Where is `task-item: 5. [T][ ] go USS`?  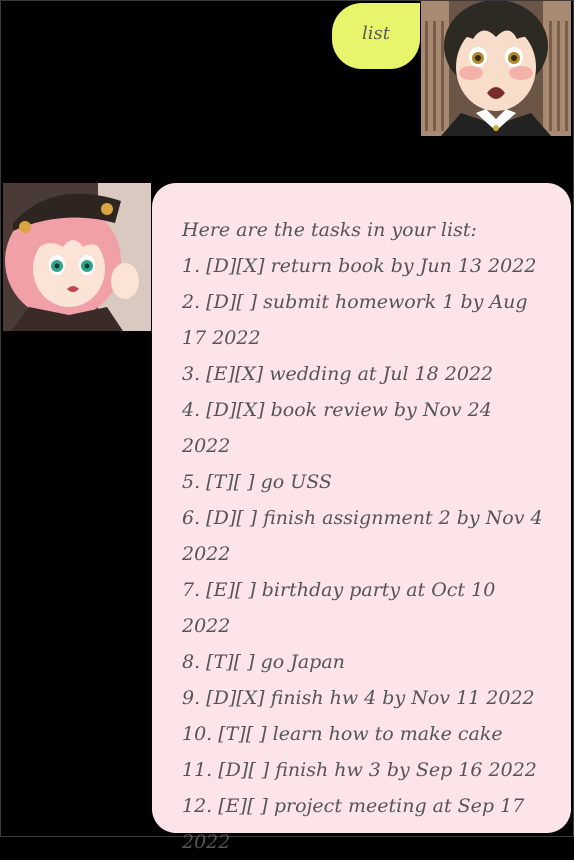
task-item: 5. [T][ ] go USS is located at coordinates (257, 482).